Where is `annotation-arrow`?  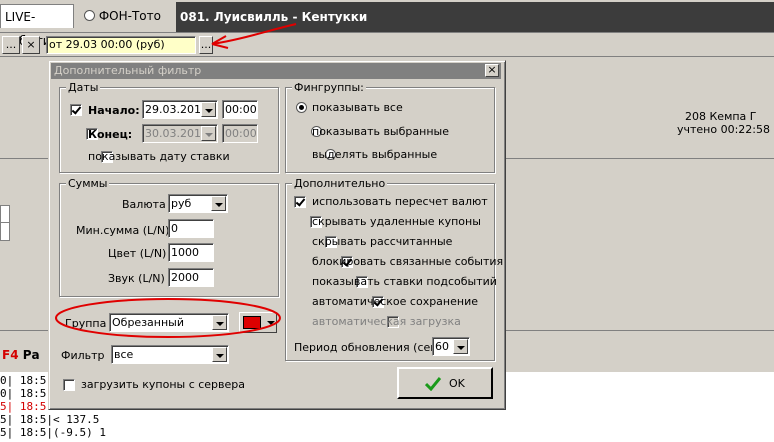
annotation-arrow is located at coordinates (254, 34).